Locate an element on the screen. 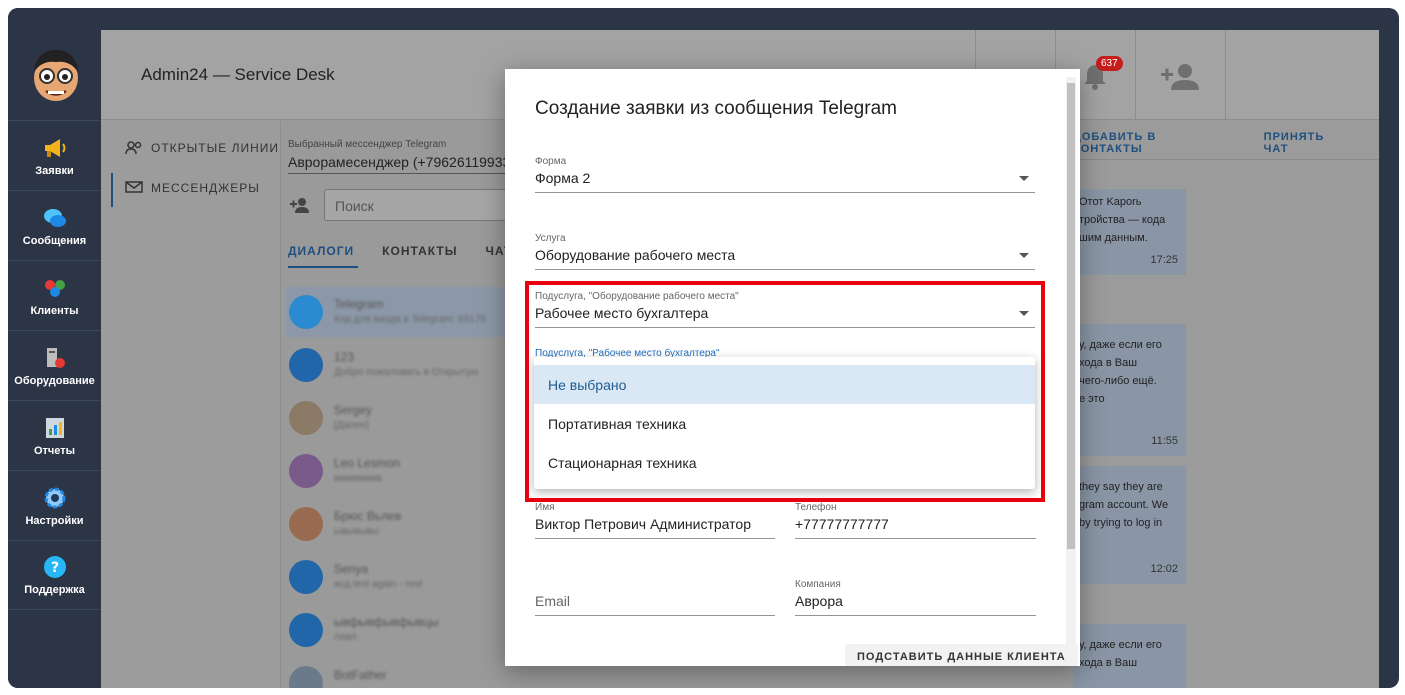 The height and width of the screenshot is (695, 1405). dialog-text: /start is located at coordinates (345, 637).